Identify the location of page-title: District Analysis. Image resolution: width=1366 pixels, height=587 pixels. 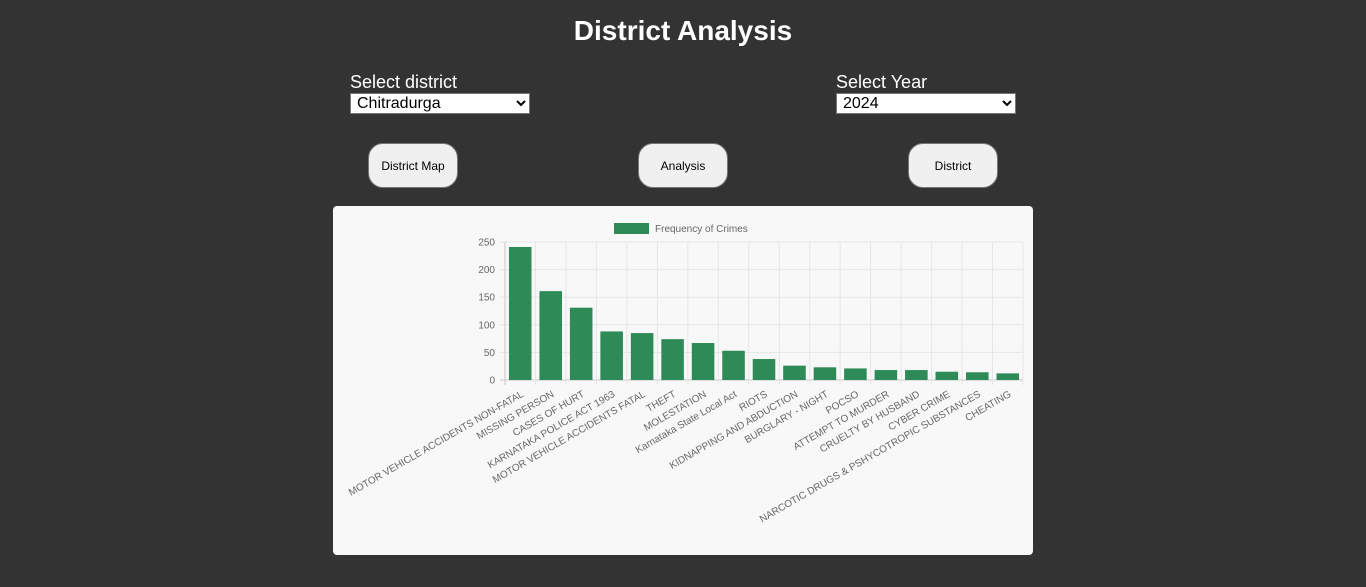
(683, 30).